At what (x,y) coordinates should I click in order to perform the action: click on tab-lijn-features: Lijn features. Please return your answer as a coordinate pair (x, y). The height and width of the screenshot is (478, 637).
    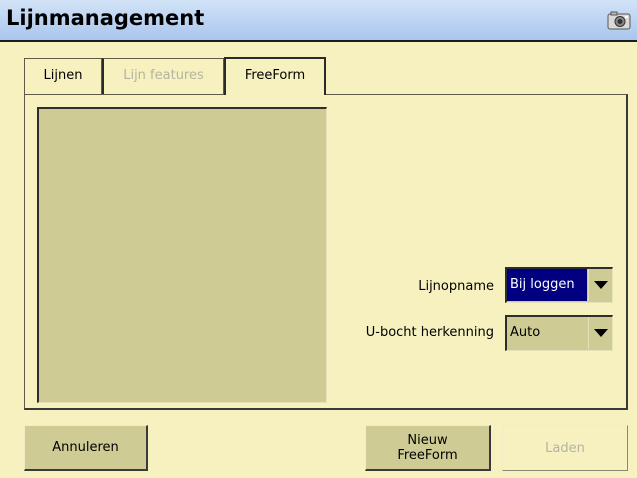
    Looking at the image, I should click on (163, 76).